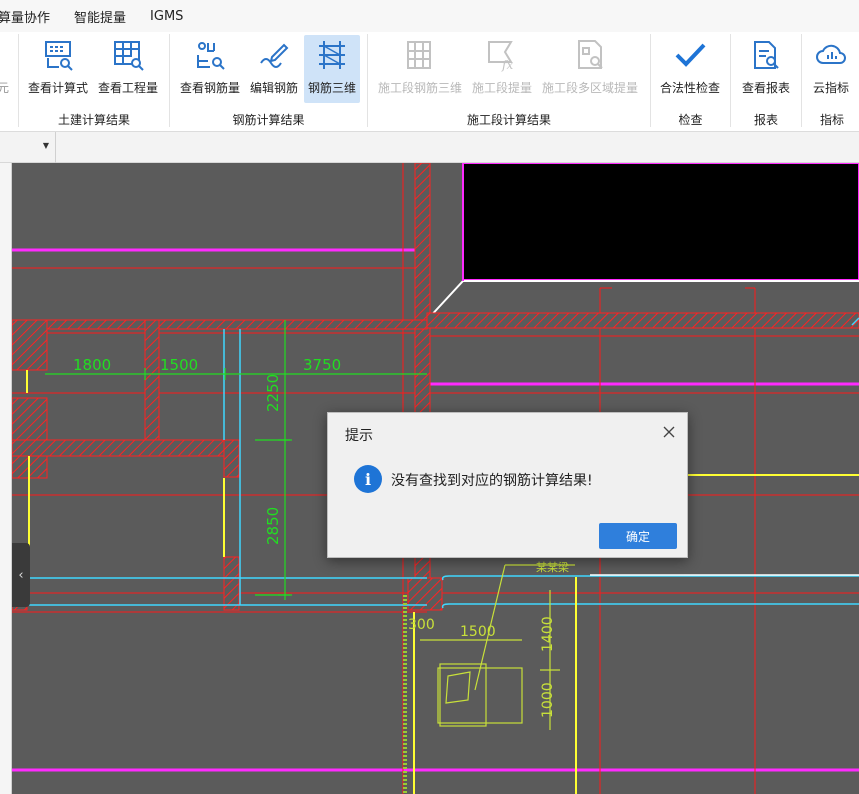 This screenshot has width=859, height=794. What do you see at coordinates (548, 700) in the screenshot?
I see `dim-1000: 1000` at bounding box center [548, 700].